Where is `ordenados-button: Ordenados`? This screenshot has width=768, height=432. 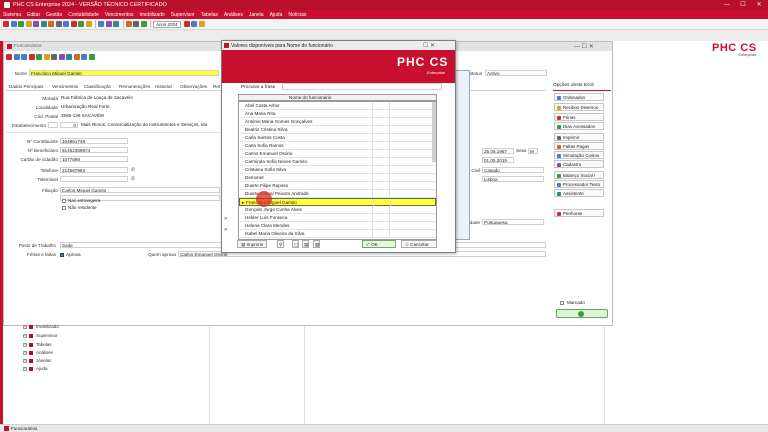
ordenados-button: Ordenados is located at coordinates (579, 97).